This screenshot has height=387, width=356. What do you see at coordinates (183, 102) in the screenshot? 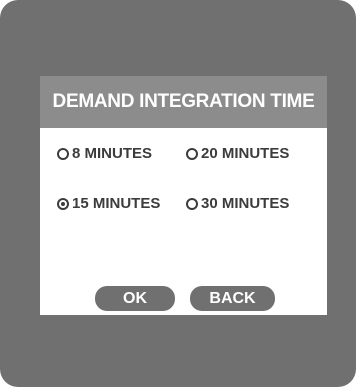
I see `dialog-title: DEMAND INTEGRATION TIME` at bounding box center [183, 102].